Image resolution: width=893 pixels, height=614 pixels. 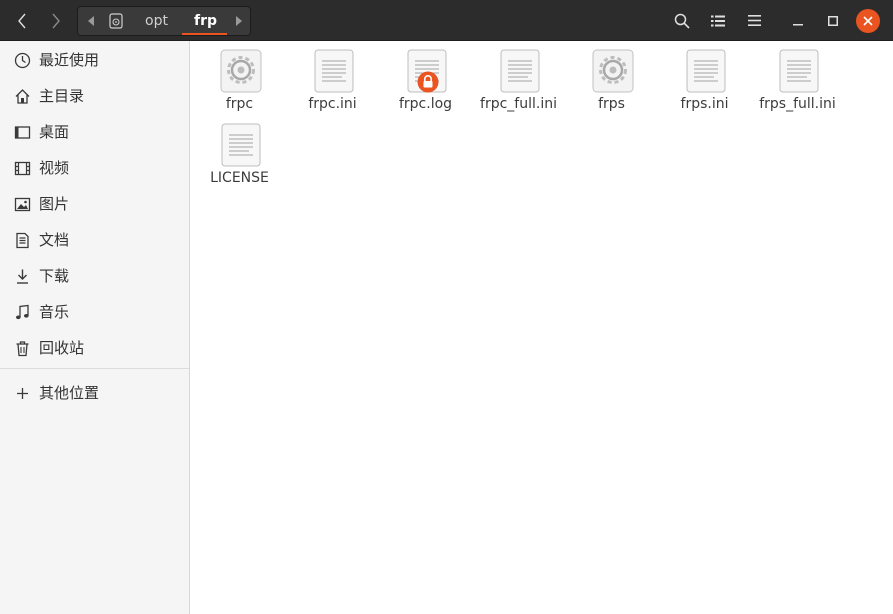 I want to click on file-item-license: LICENSE, so click(x=239, y=151).